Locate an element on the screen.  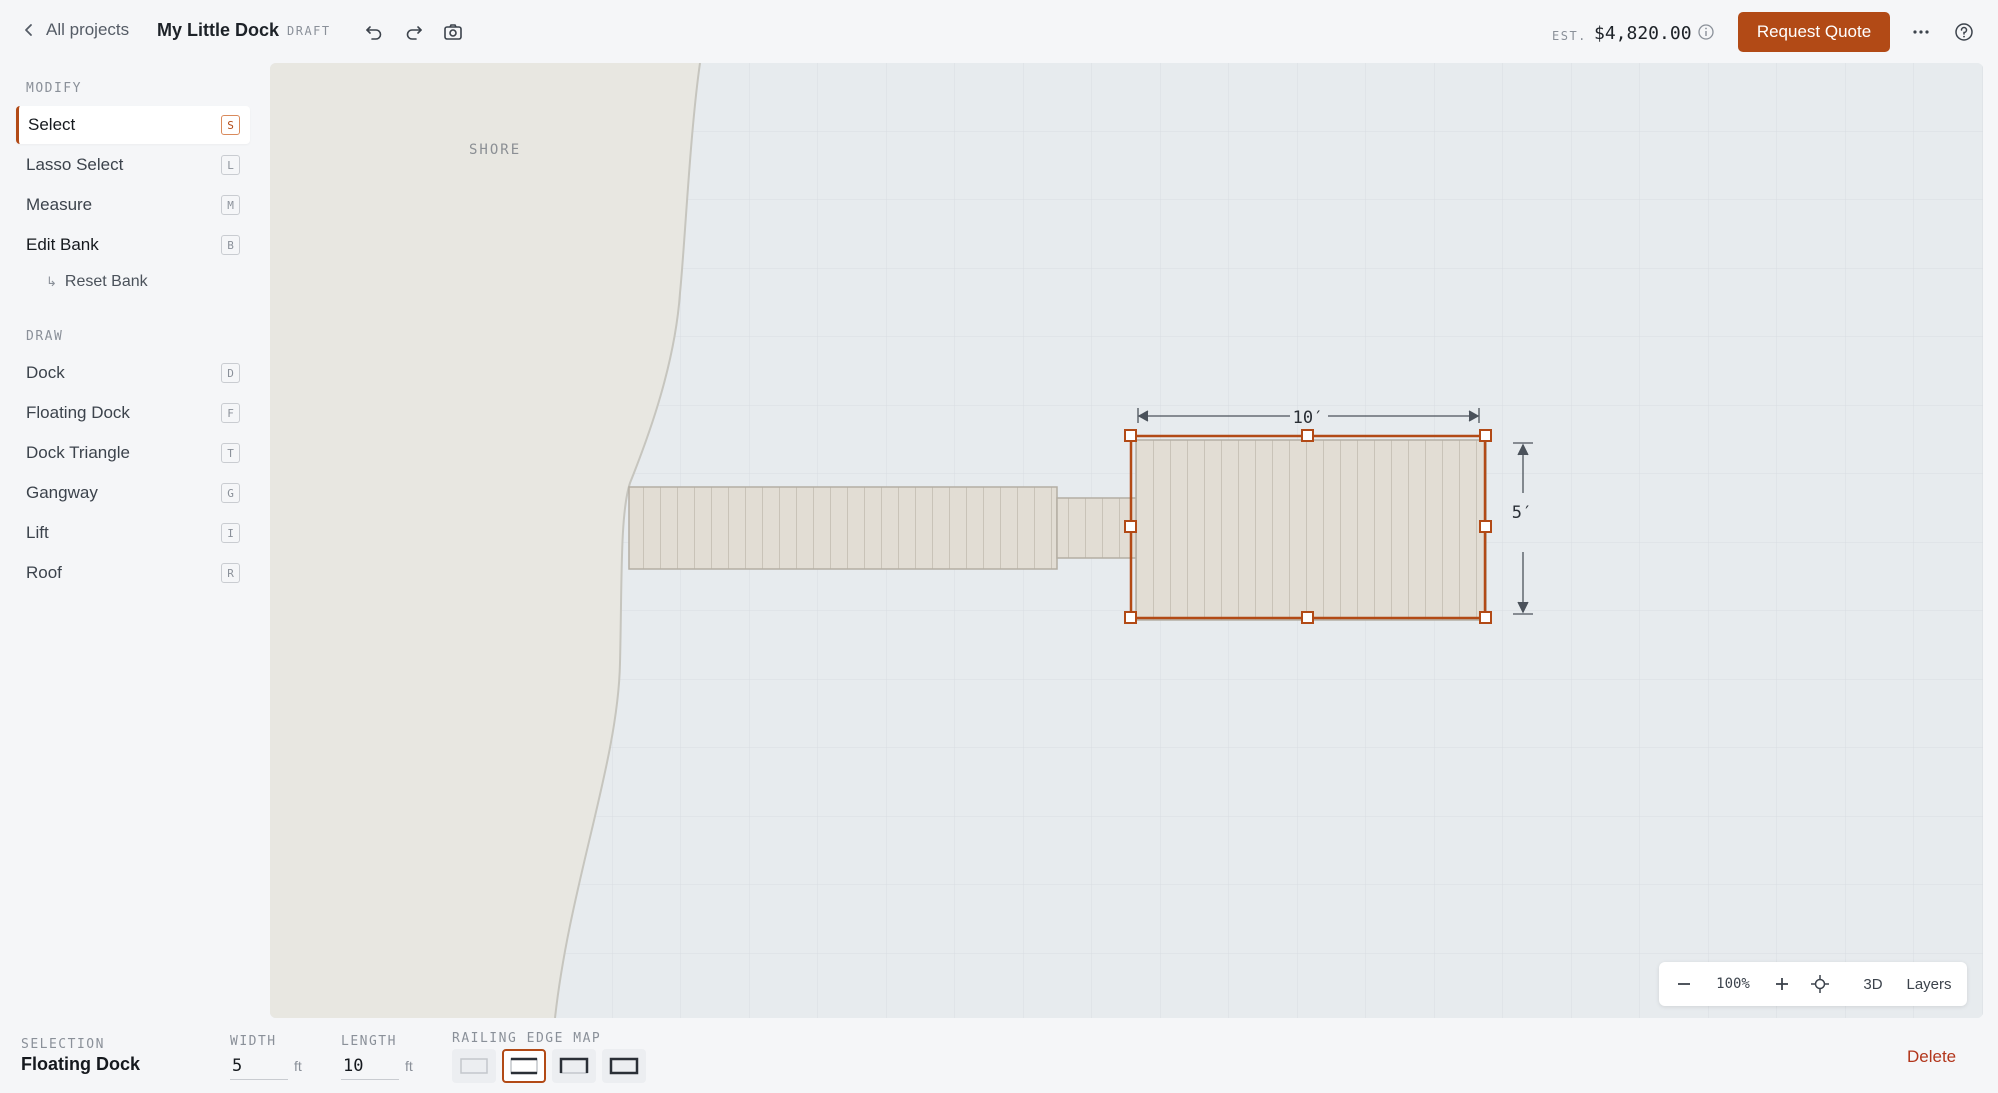
railing-top-bottom-button is located at coordinates (524, 1066).